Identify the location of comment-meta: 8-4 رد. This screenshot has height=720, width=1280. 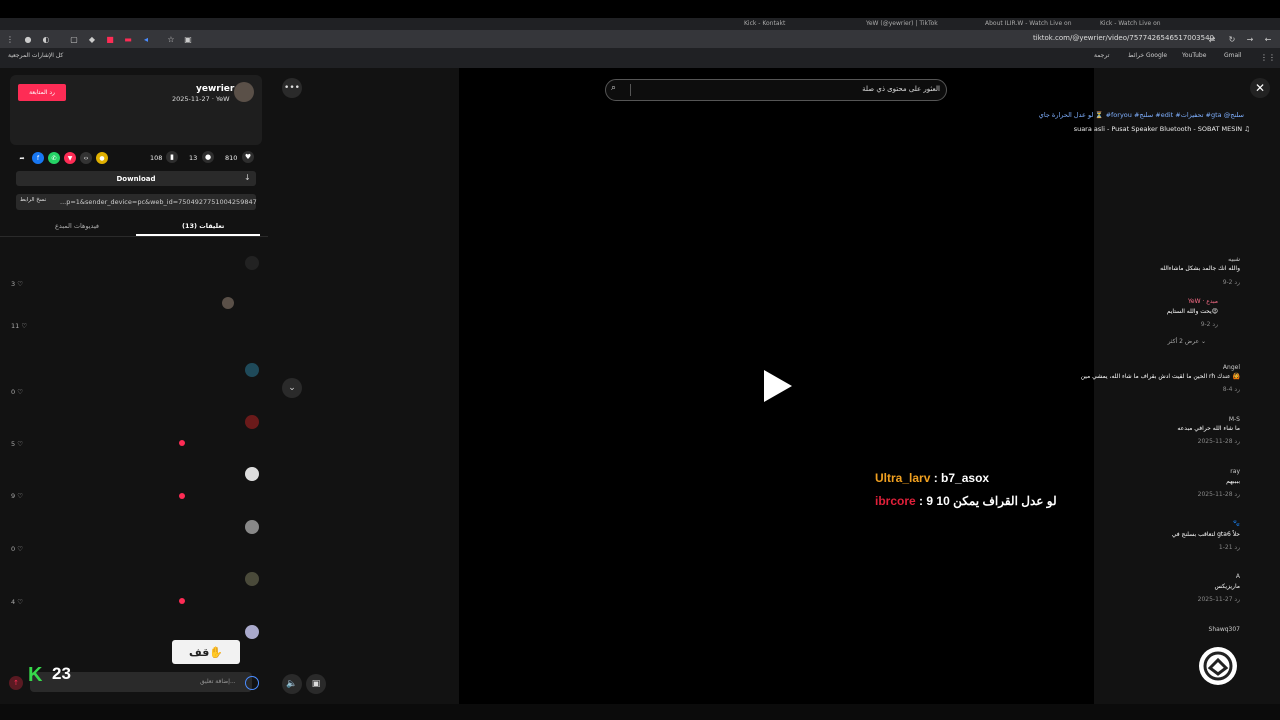
(1231, 389).